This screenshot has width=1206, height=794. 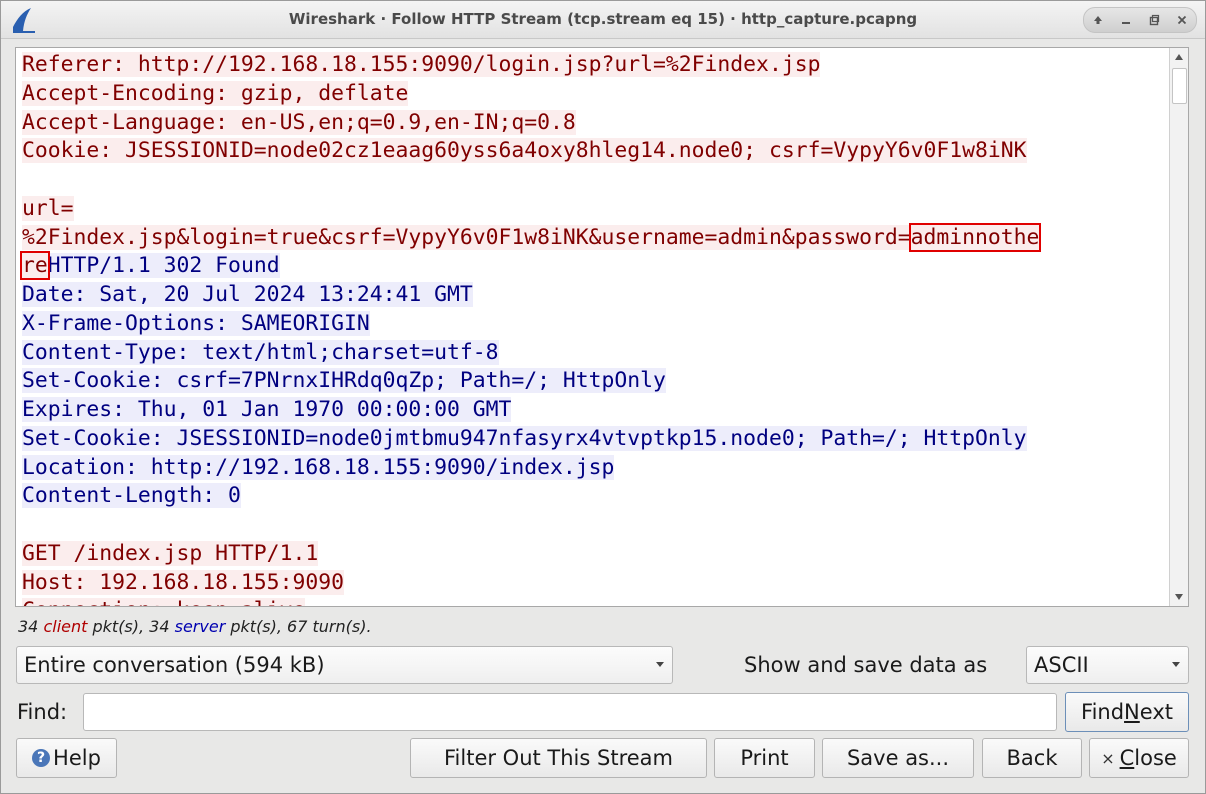 What do you see at coordinates (42, 712) in the screenshot?
I see `find-label: Find:` at bounding box center [42, 712].